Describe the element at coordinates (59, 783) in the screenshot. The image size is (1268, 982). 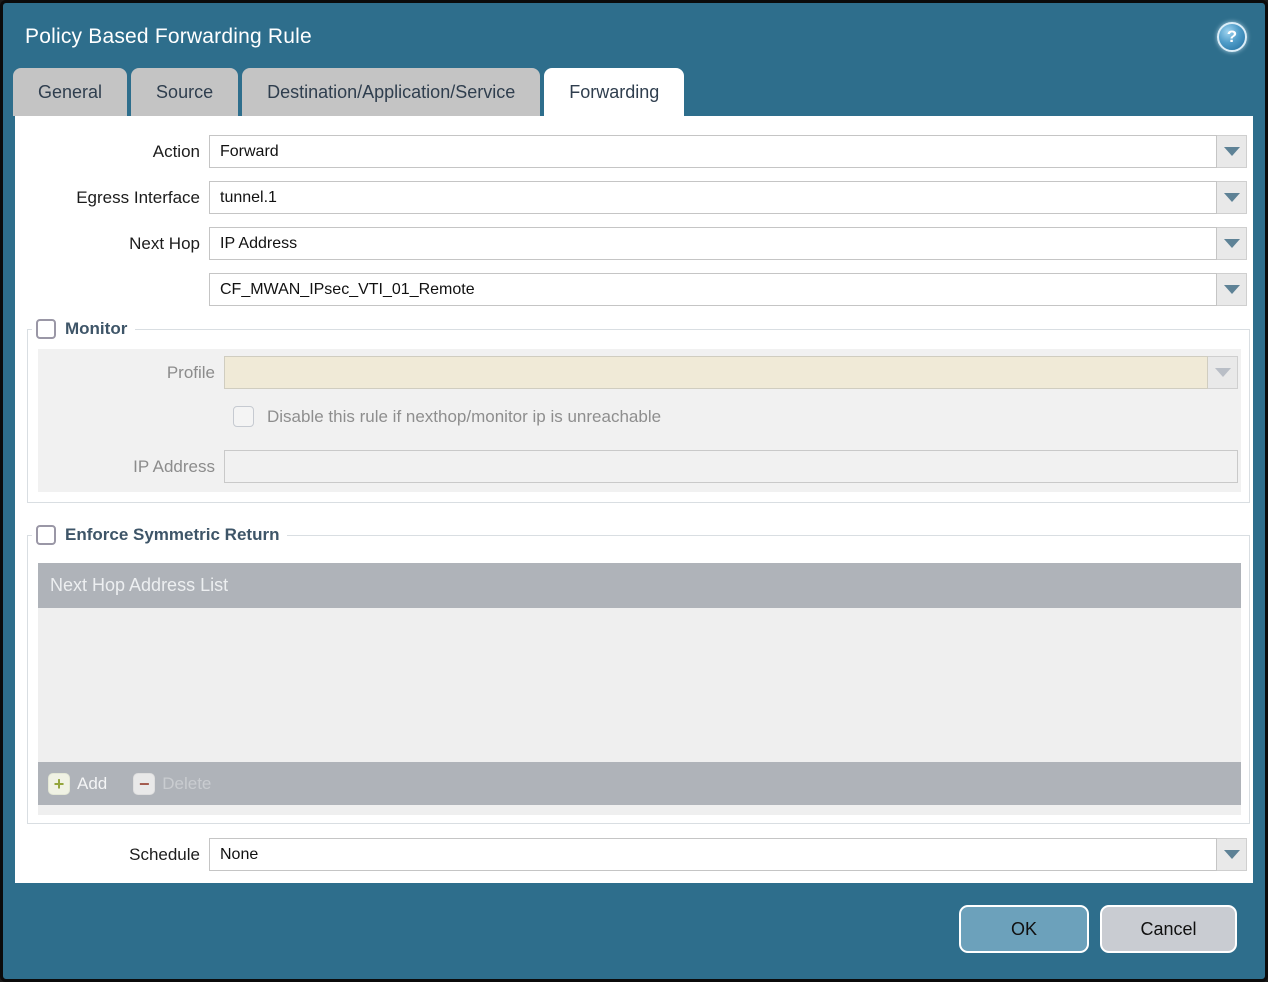
I see `plus-icon: +` at that location.